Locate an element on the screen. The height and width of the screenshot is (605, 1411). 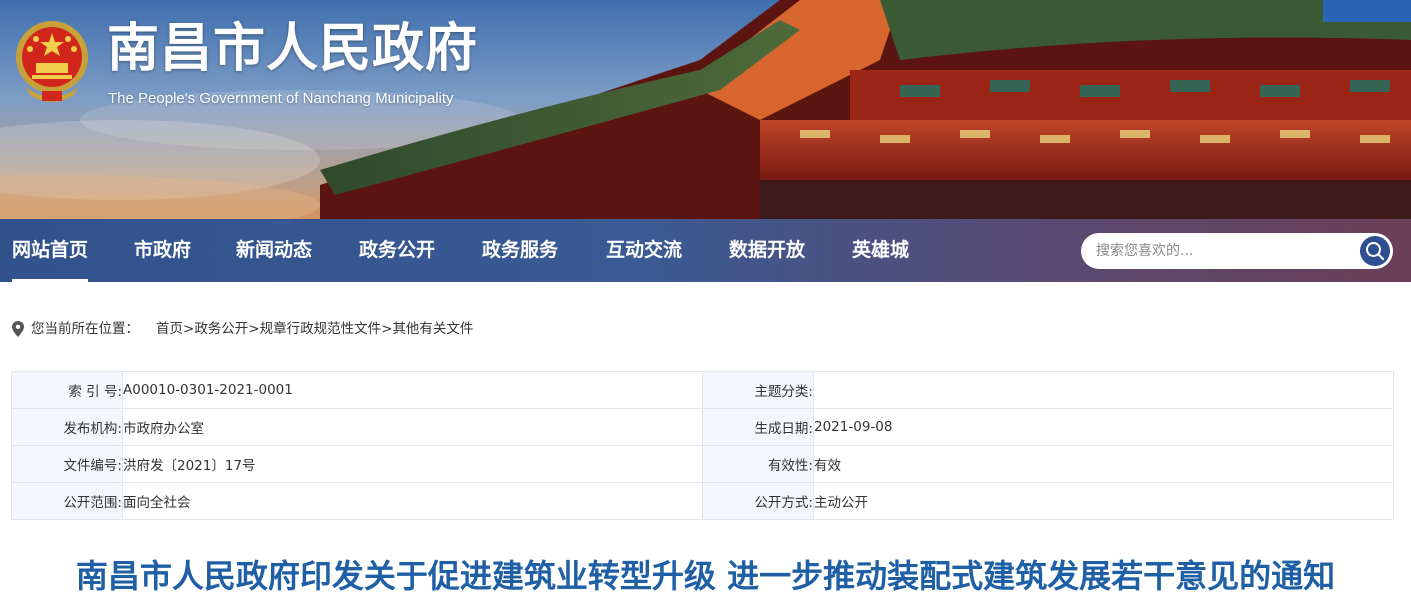
location-pin-icon is located at coordinates (18, 329).